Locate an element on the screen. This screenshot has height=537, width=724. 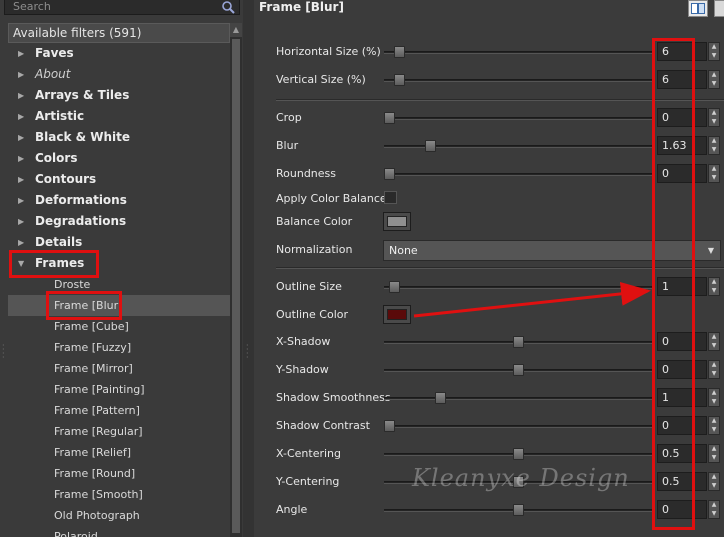
shadow-contrast-spinner: ▲ ▼ is located at coordinates (714, 425).